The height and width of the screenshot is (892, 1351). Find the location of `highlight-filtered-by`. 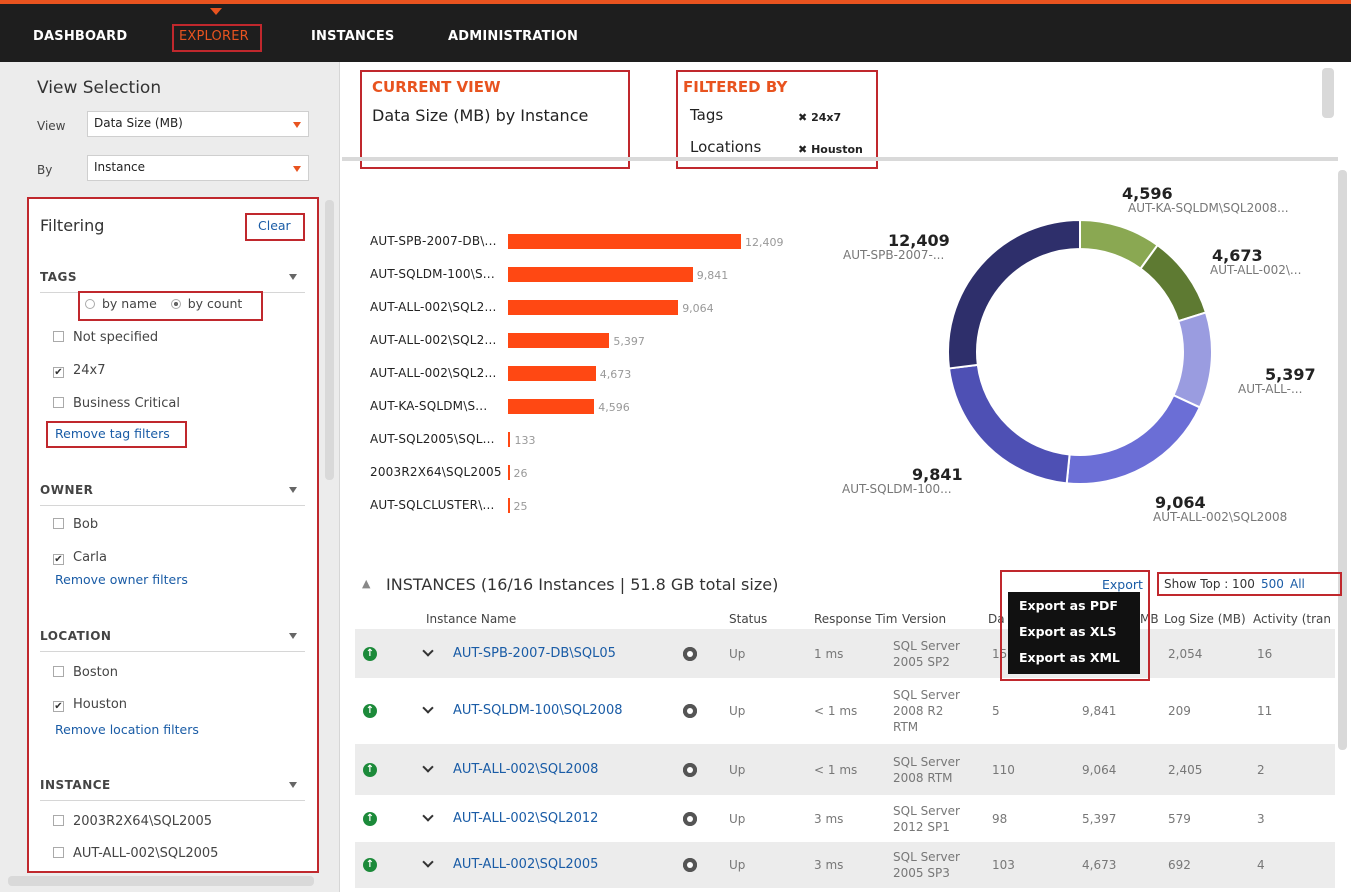

highlight-filtered-by is located at coordinates (777, 119).